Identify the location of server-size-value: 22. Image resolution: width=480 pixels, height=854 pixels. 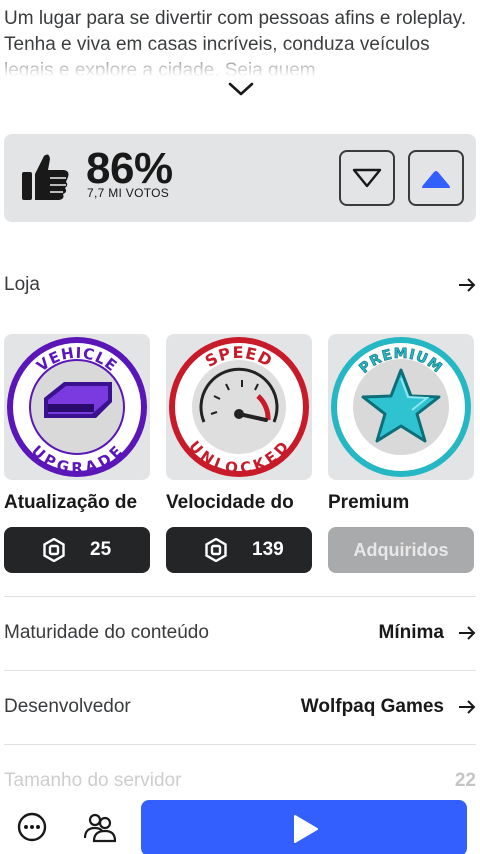
(465, 780).